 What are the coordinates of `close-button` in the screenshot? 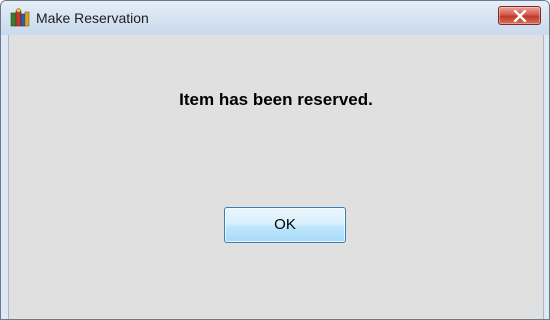 It's located at (519, 15).